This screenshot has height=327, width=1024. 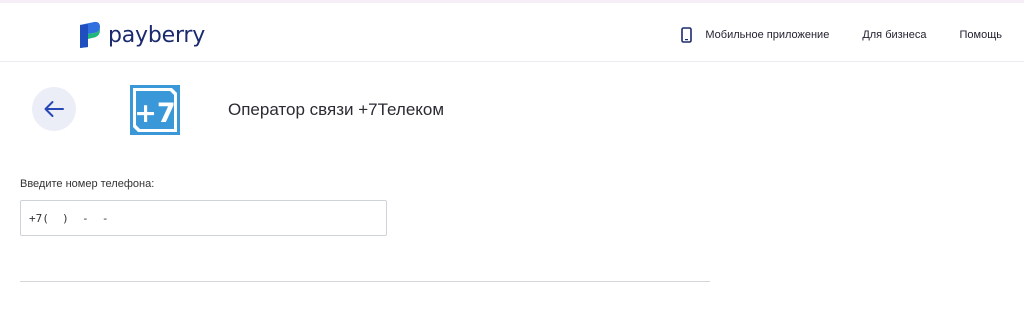 I want to click on nav-mobile-app: Мобильное приложение, so click(x=755, y=35).